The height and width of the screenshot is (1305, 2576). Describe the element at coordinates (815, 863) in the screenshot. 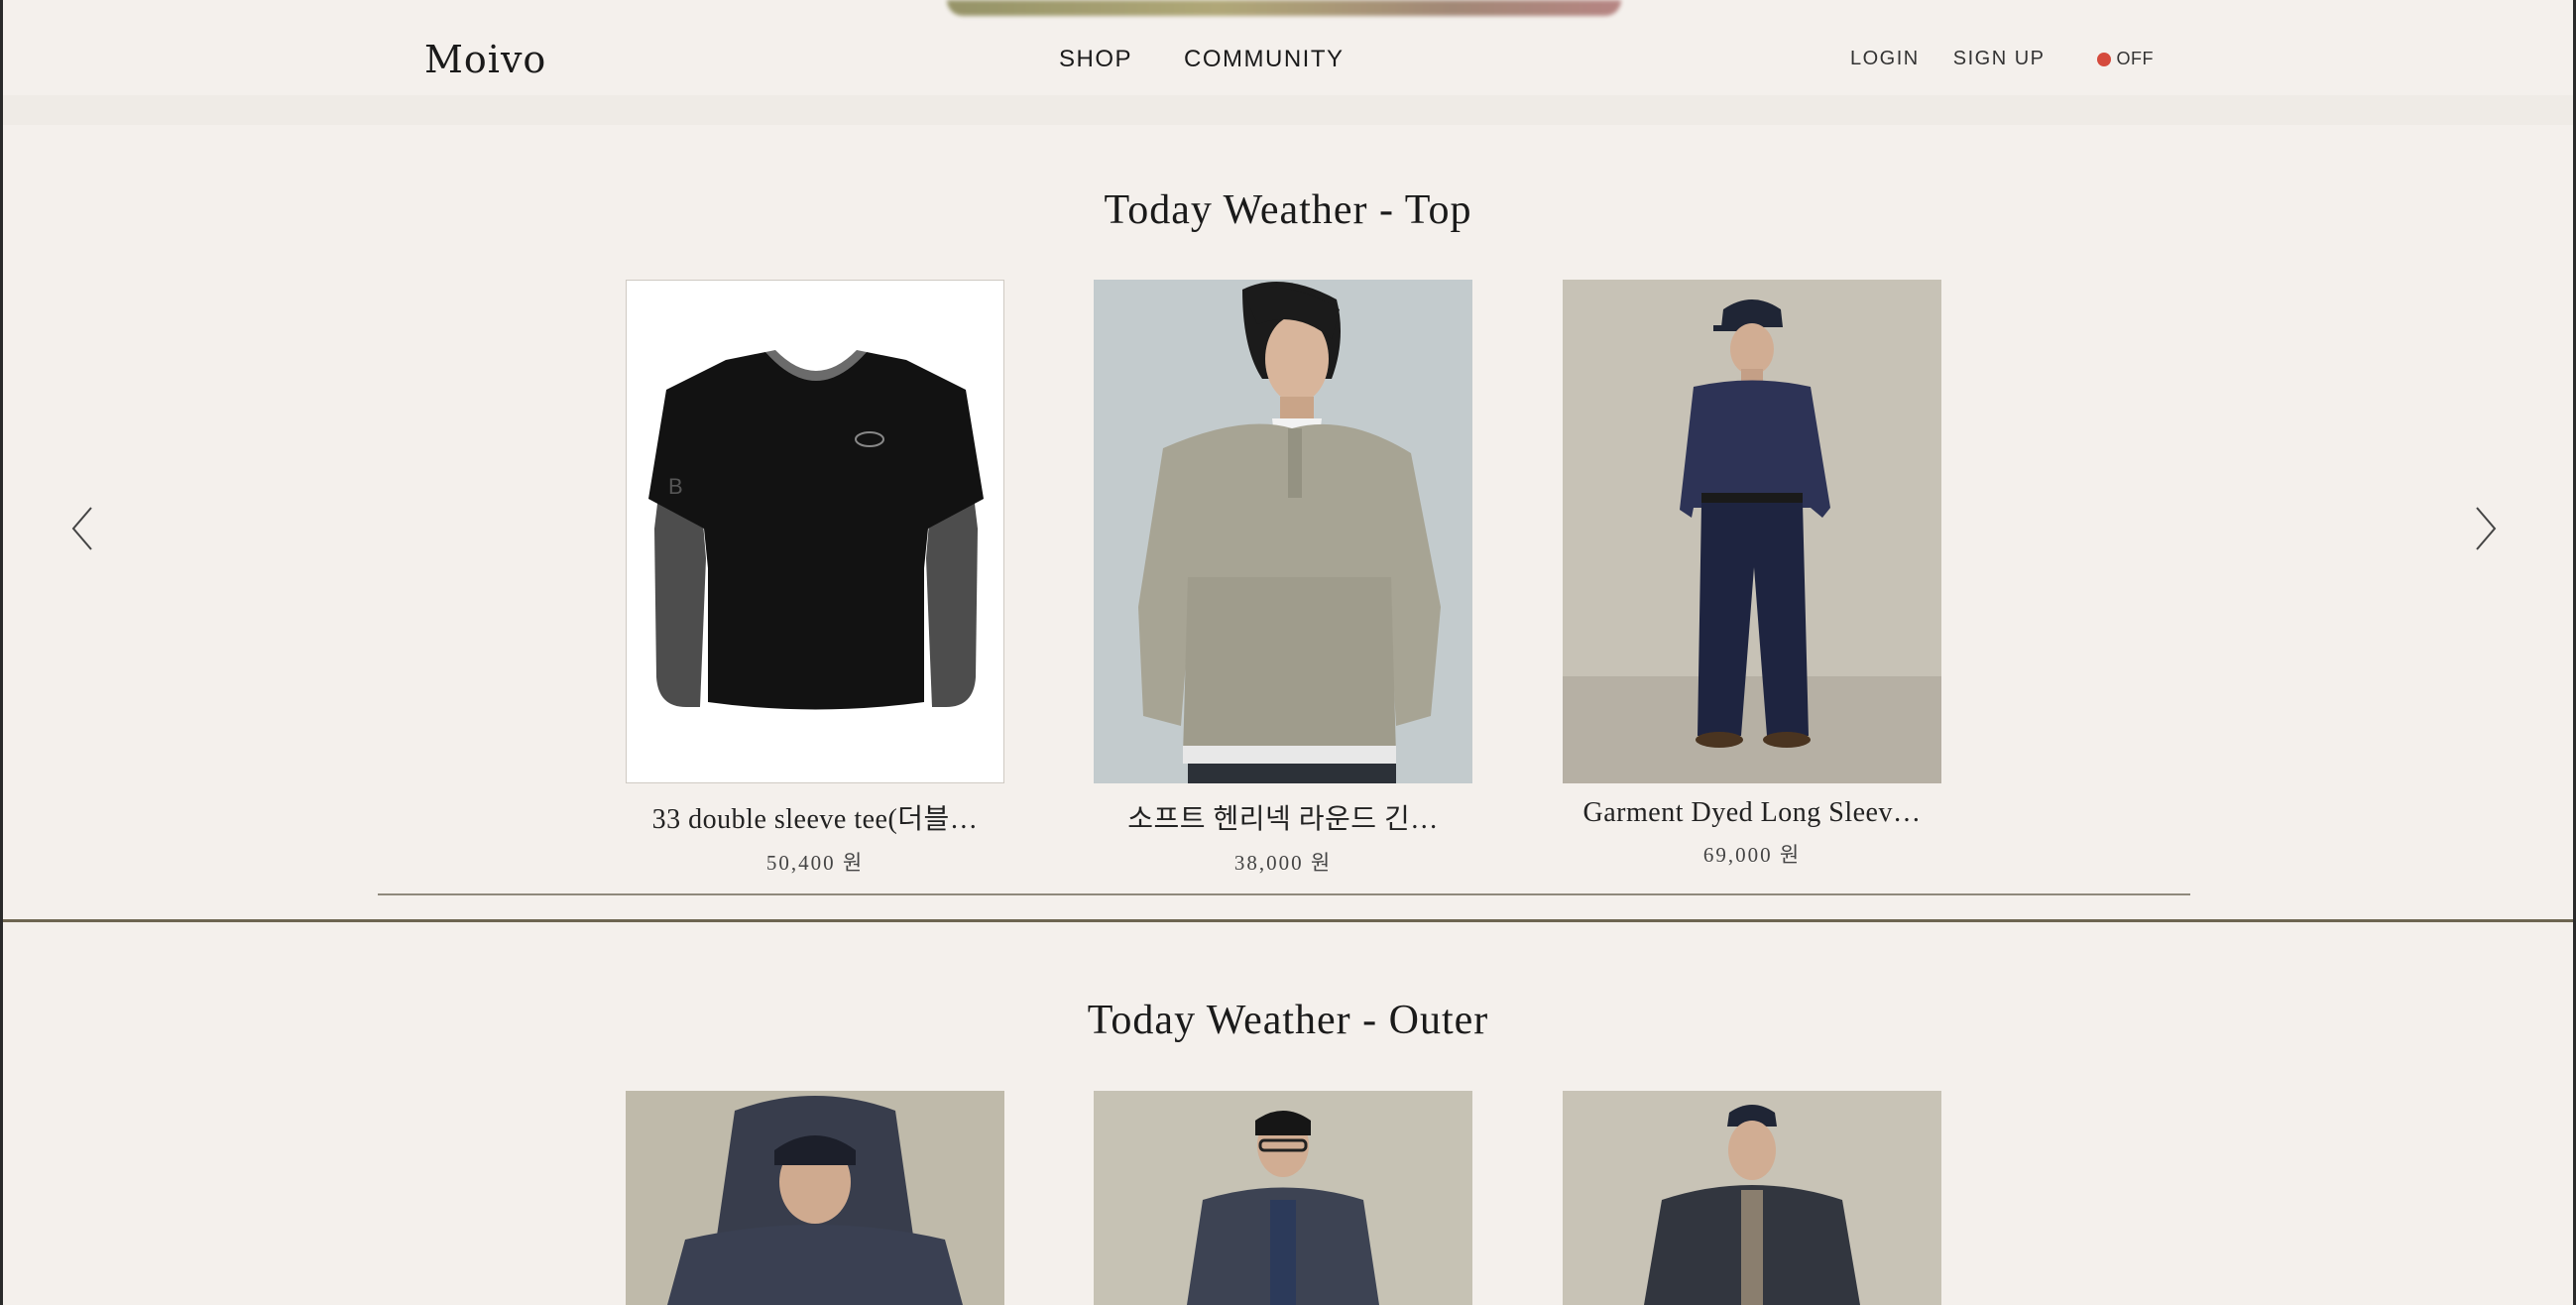

I see `product-price: 50,400 원` at that location.